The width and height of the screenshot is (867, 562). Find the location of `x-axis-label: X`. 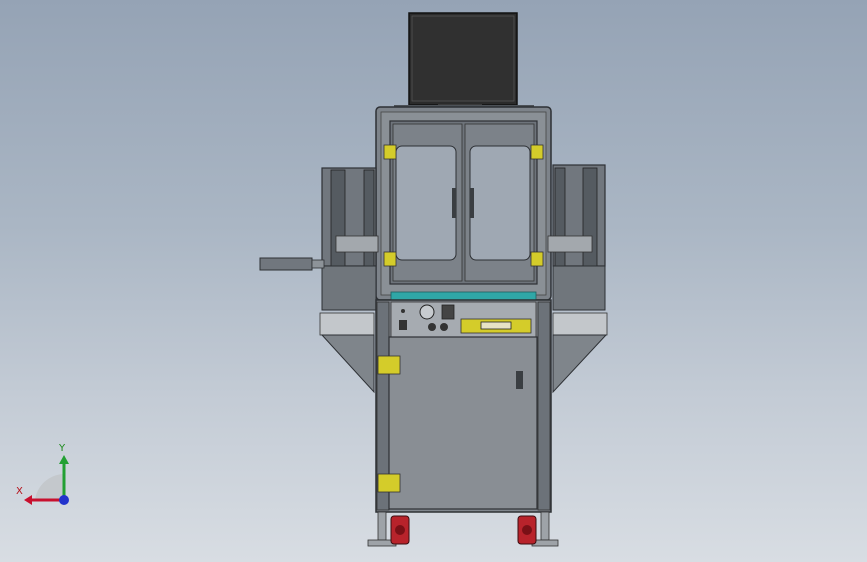

x-axis-label: X is located at coordinates (19, 491).